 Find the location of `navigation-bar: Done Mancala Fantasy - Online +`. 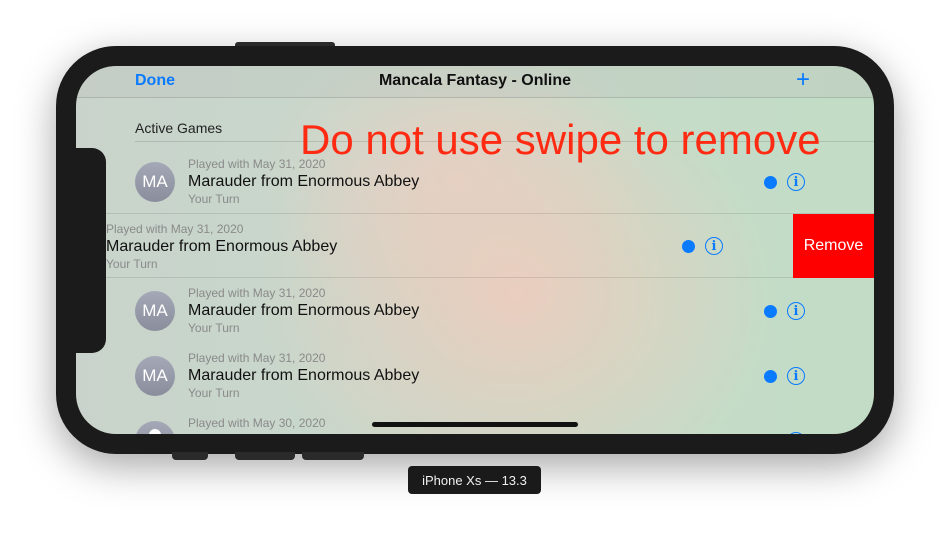

navigation-bar: Done Mancala Fantasy - Online + is located at coordinates (475, 82).